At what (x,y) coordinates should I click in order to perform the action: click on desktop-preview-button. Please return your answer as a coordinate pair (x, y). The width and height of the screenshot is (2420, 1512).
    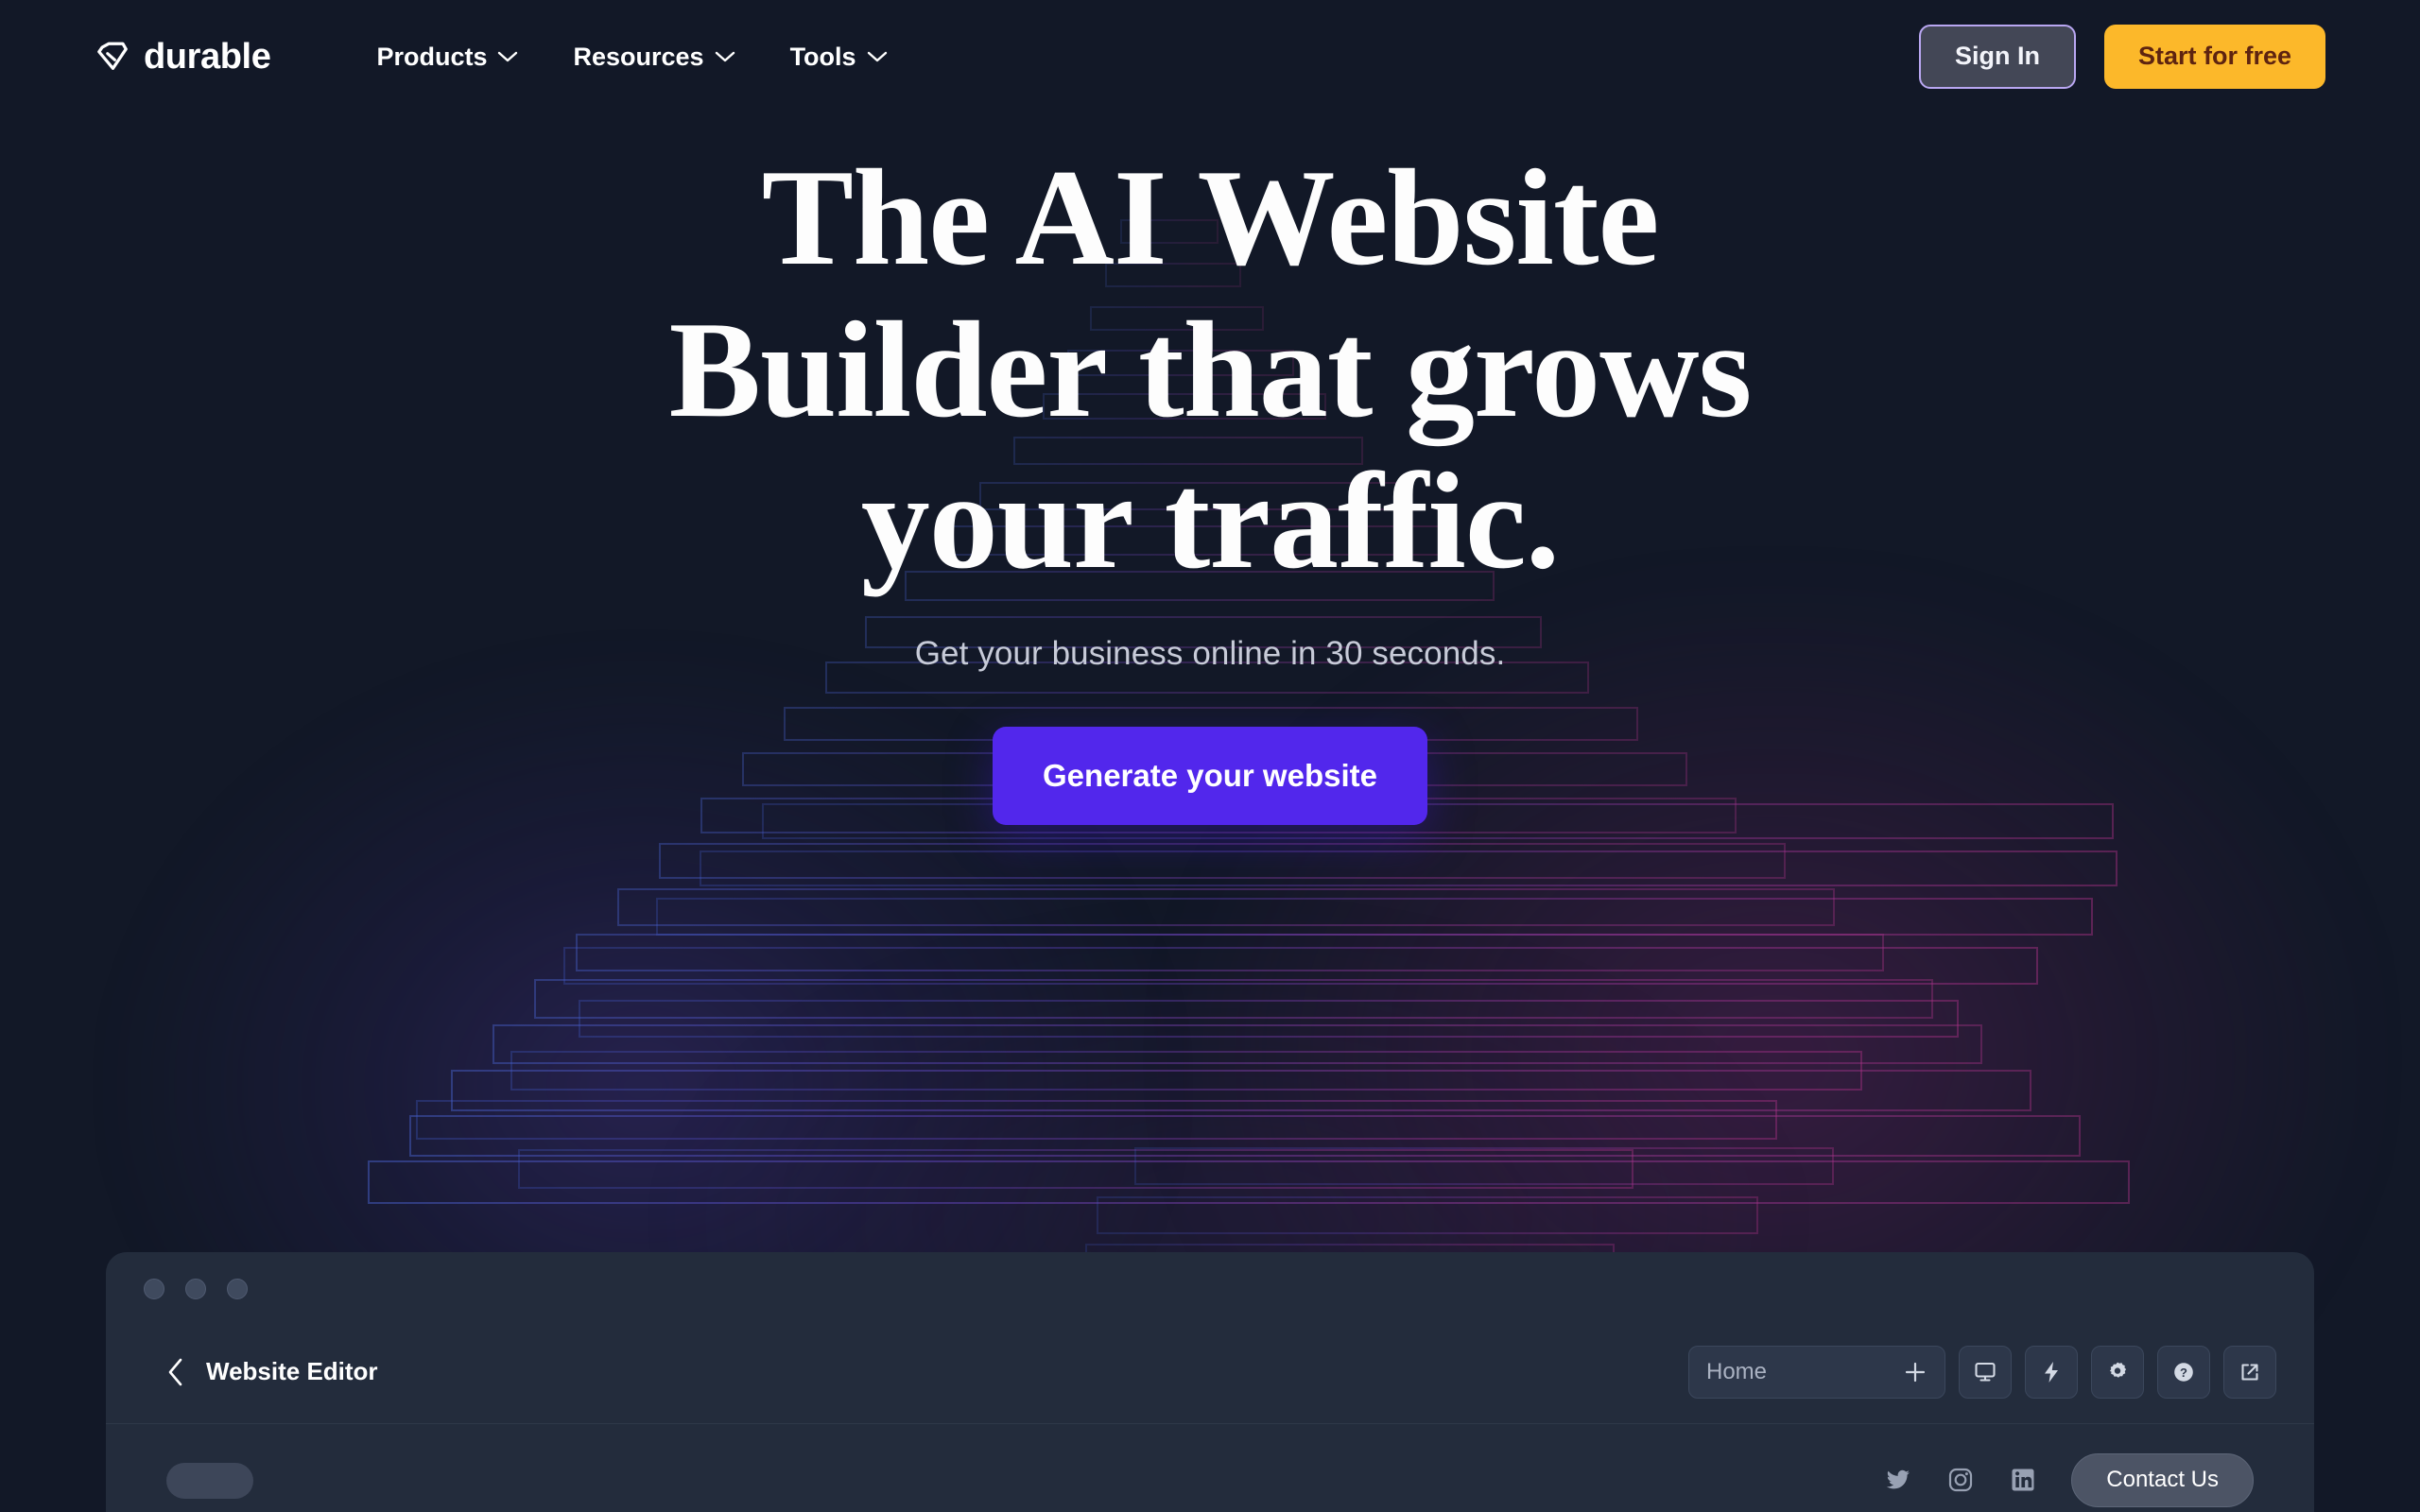
    Looking at the image, I should click on (1986, 1372).